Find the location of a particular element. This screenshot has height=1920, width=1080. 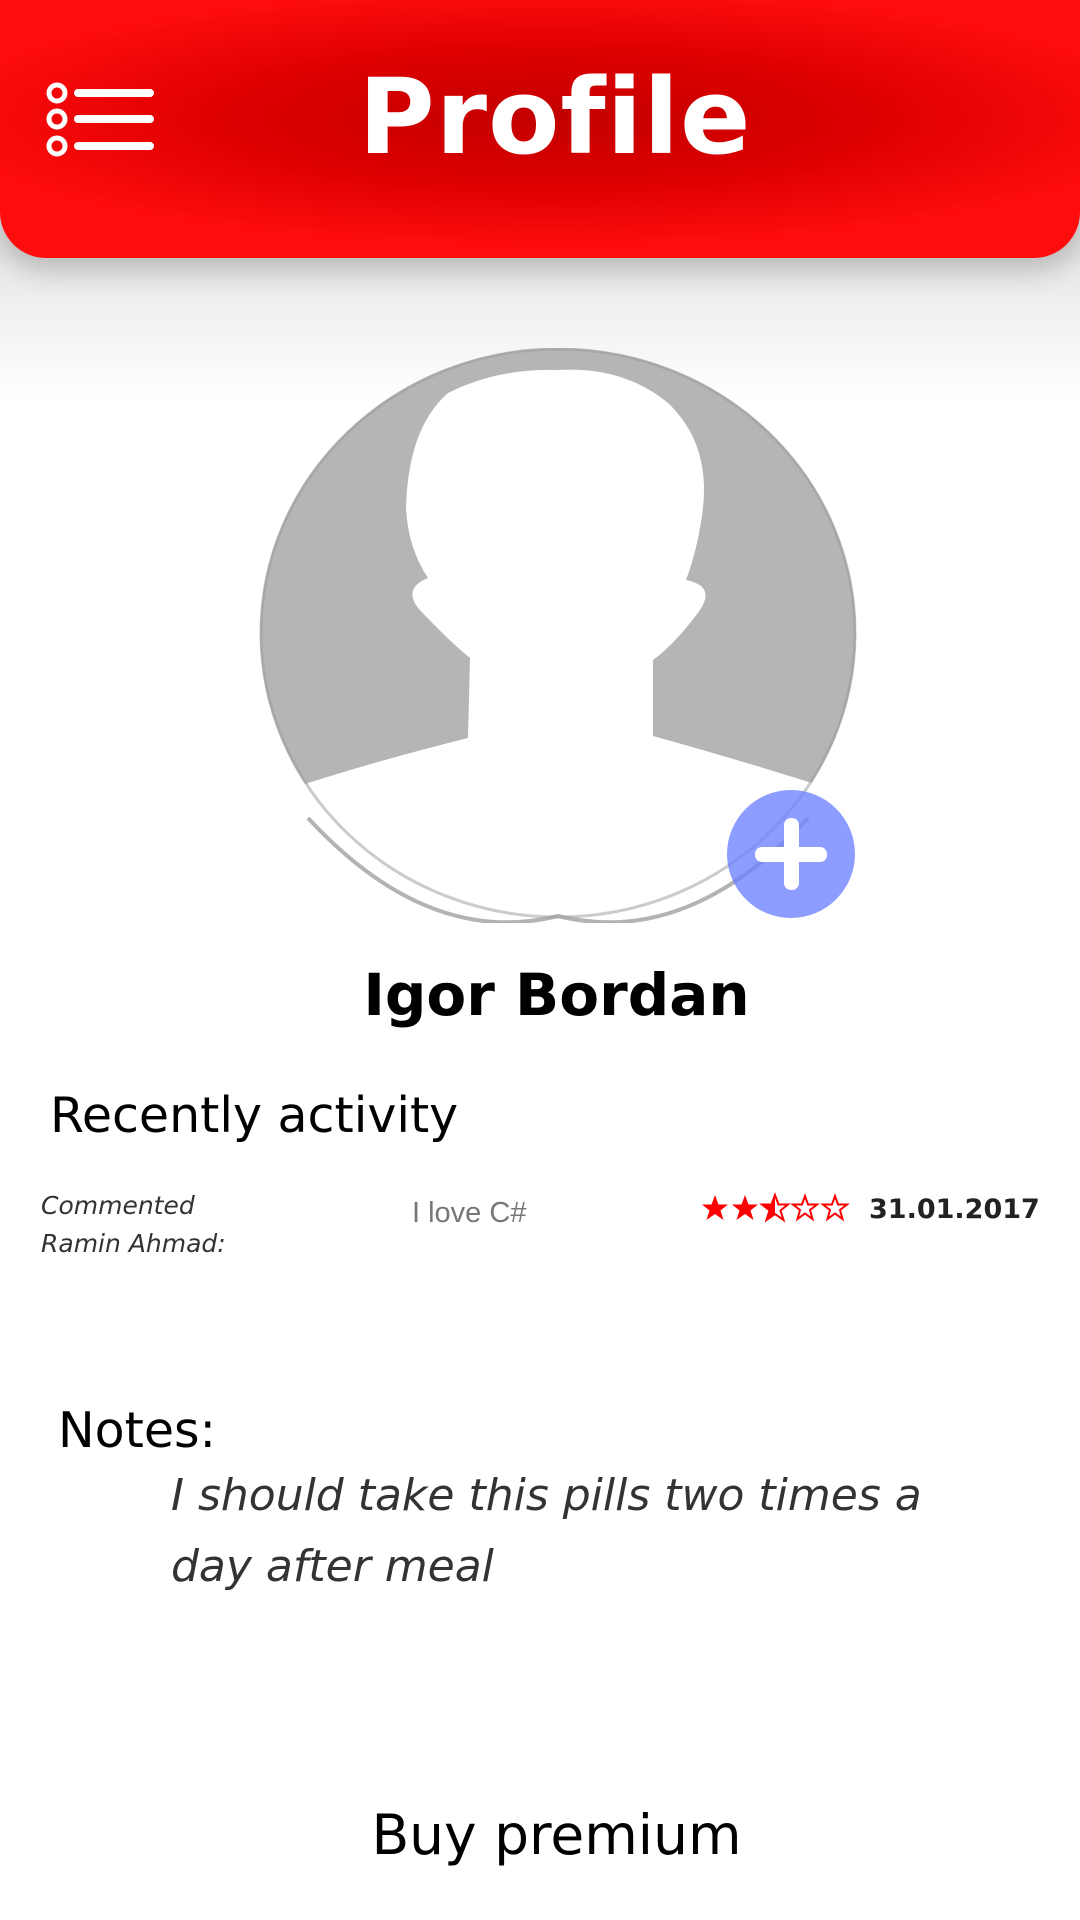

star-rating is located at coordinates (777, 1209).